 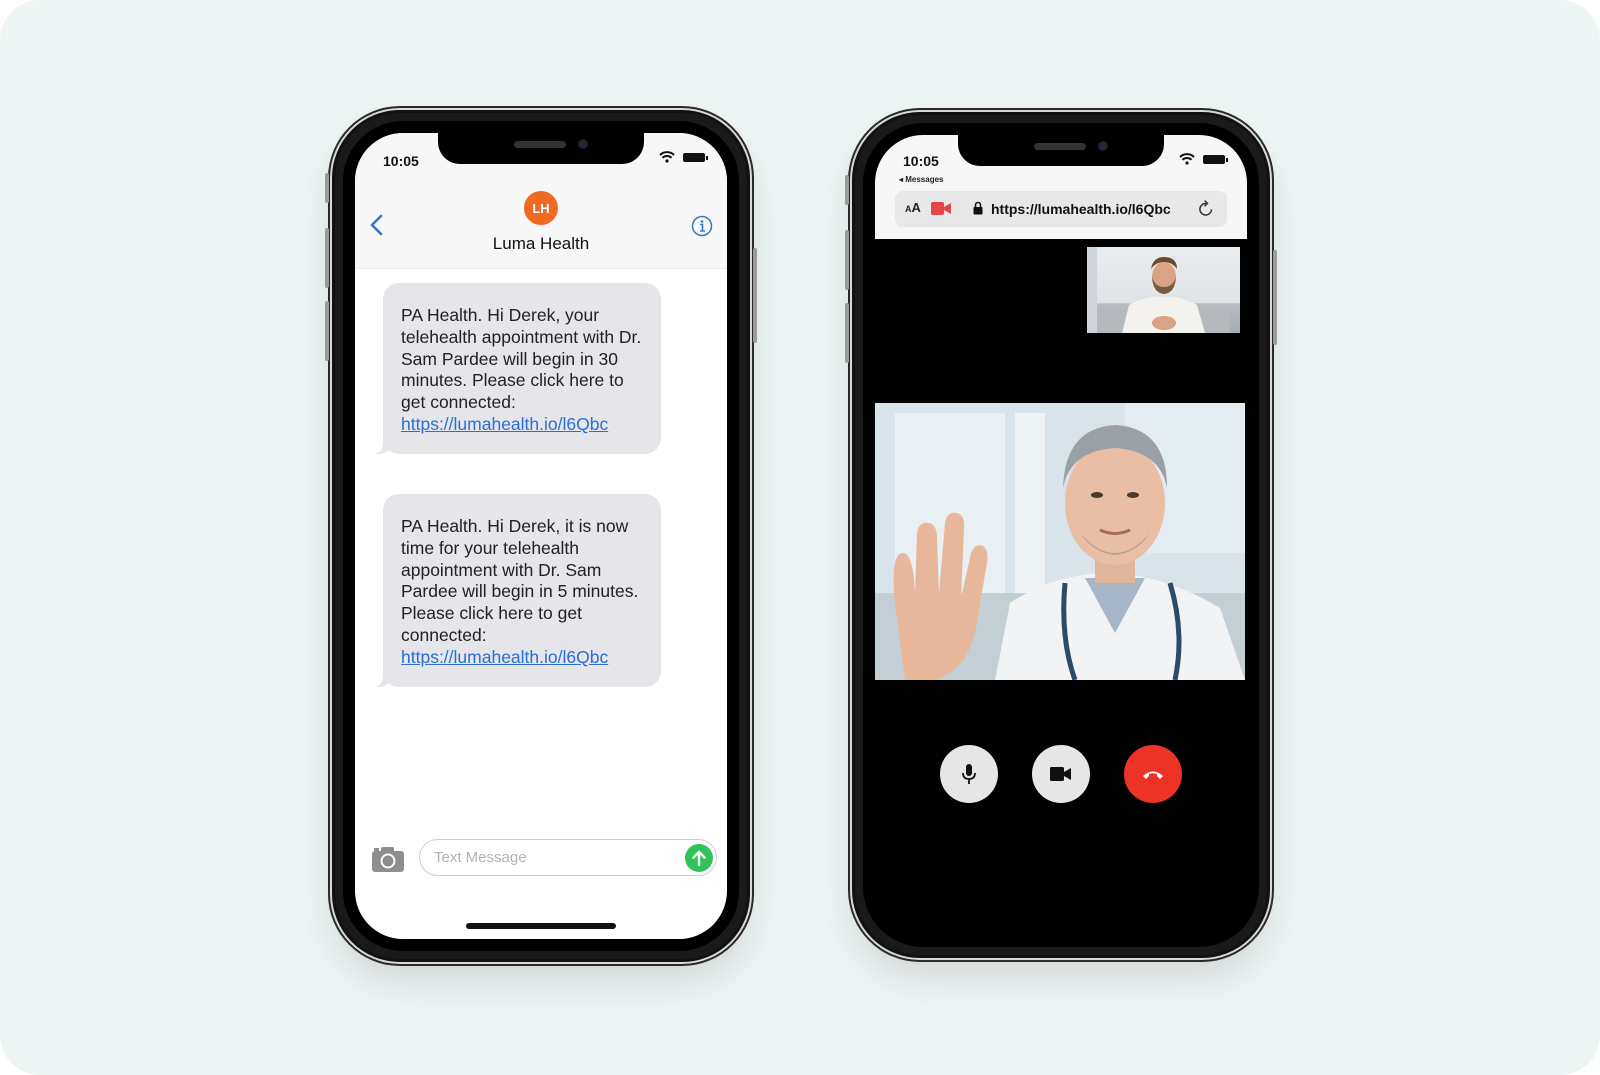 I want to click on lock-icon, so click(x=978, y=208).